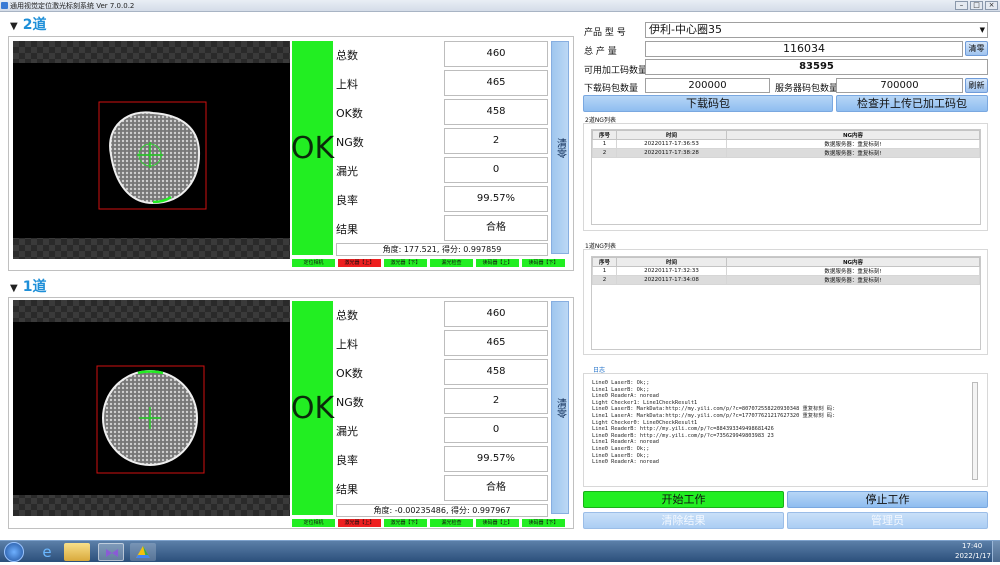 Image resolution: width=1000 pixels, height=565 pixels. Describe the element at coordinates (350, 402) in the screenshot. I see `stat-label: NG数` at that location.